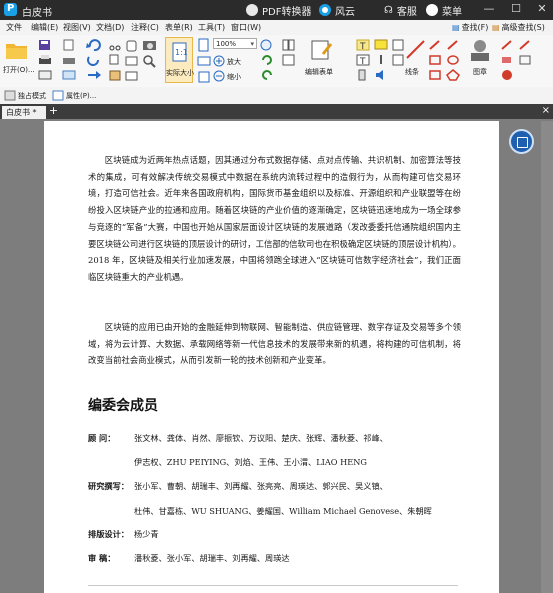 Image resolution: width=553 pixels, height=593 pixels. I want to click on search-button: ▤ 查找(F), so click(470, 27).